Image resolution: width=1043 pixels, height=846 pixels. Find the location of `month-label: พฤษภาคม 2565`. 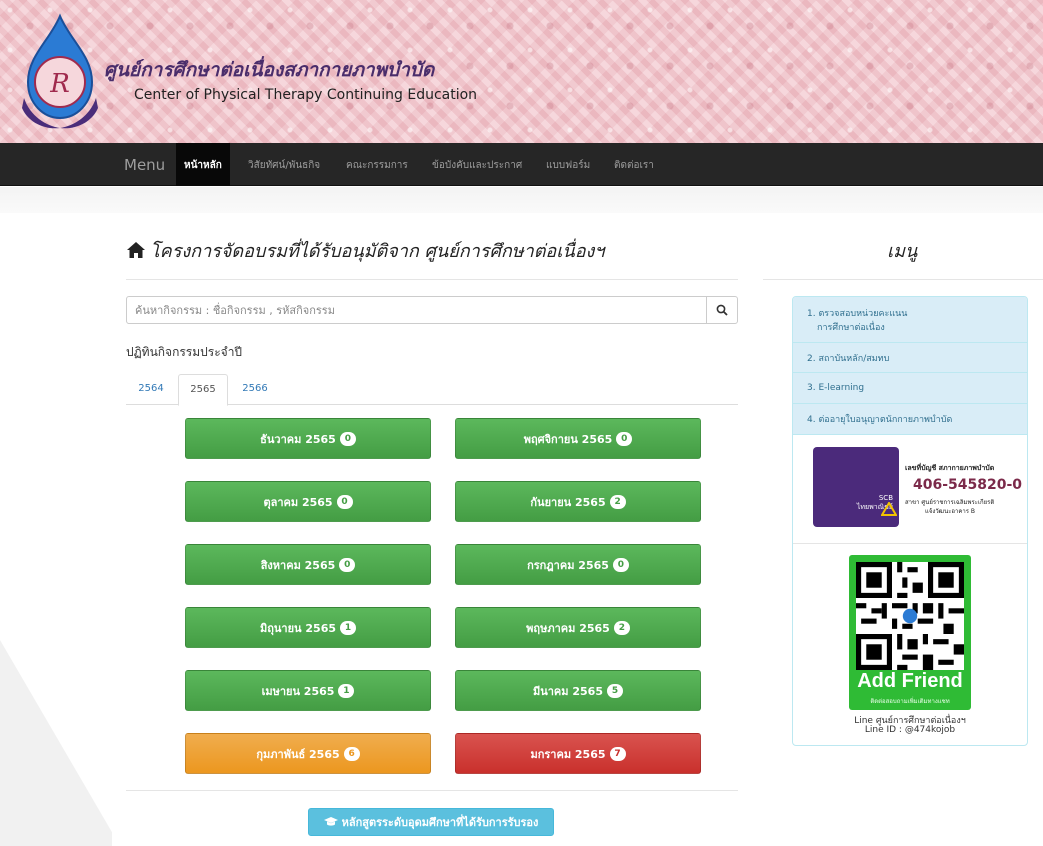

month-label: พฤษภาคม 2565 is located at coordinates (568, 628).